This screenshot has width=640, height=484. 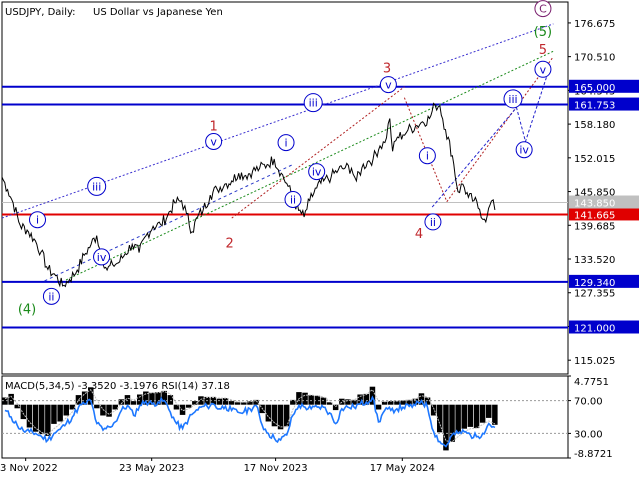 What do you see at coordinates (594, 203) in the screenshot?
I see `current-price-label: 143.850` at bounding box center [594, 203].